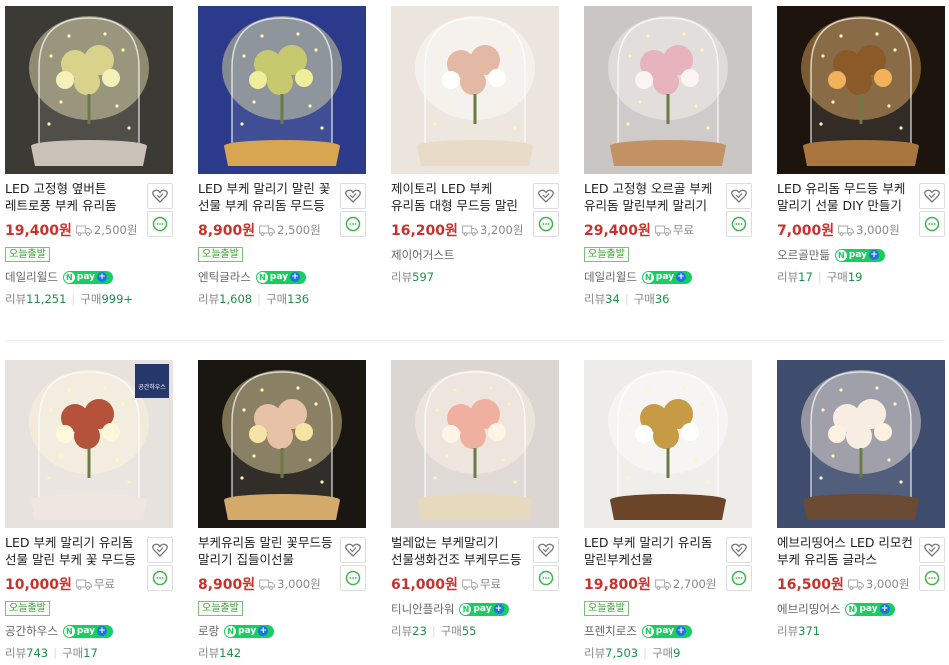 The width and height of the screenshot is (949, 665). What do you see at coordinates (224, 277) in the screenshot?
I see `seller-name: 엔틱글라스` at bounding box center [224, 277].